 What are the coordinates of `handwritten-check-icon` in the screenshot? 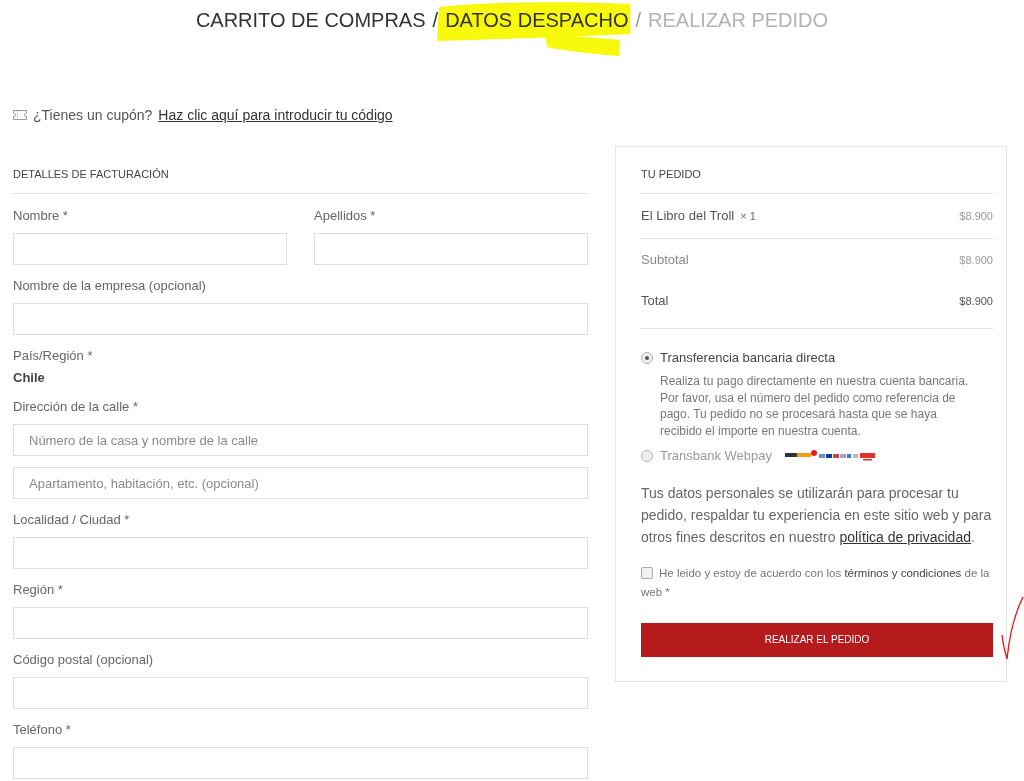 It's located at (1012, 628).